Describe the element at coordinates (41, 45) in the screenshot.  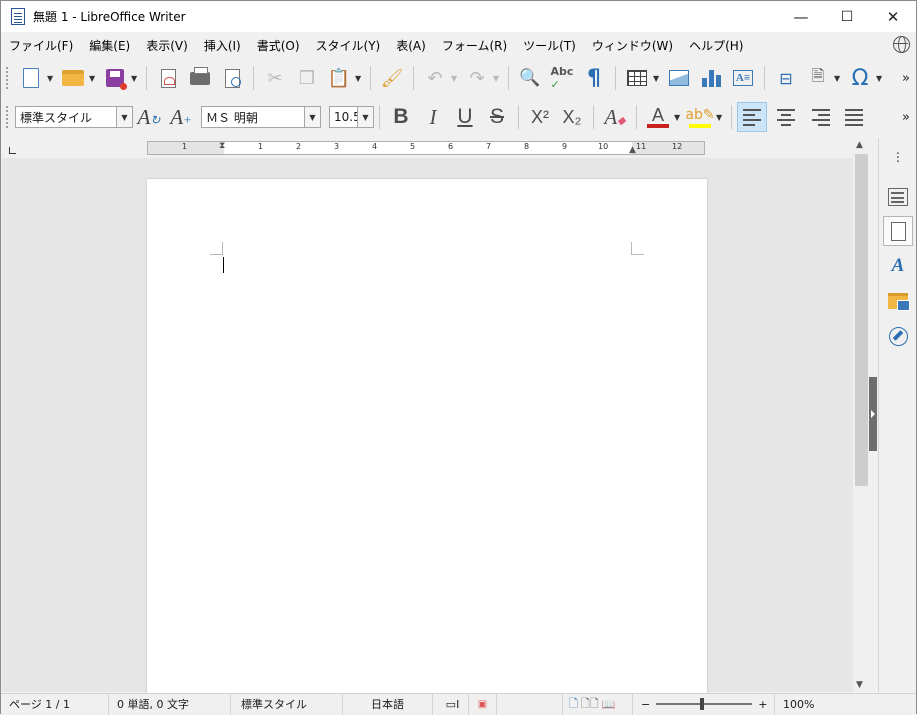
I see `menu-file: ファイル(F)` at that location.